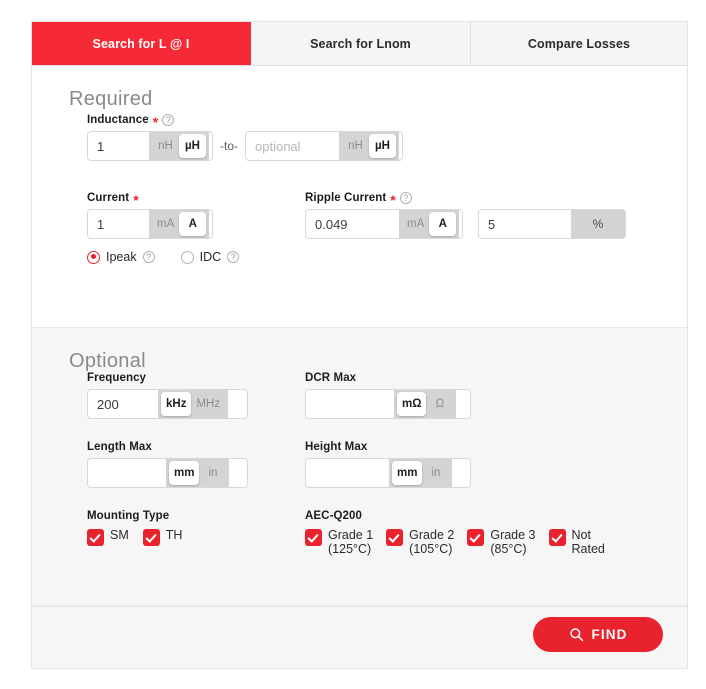  I want to click on mounting-type-label: Mounting Type, so click(128, 516).